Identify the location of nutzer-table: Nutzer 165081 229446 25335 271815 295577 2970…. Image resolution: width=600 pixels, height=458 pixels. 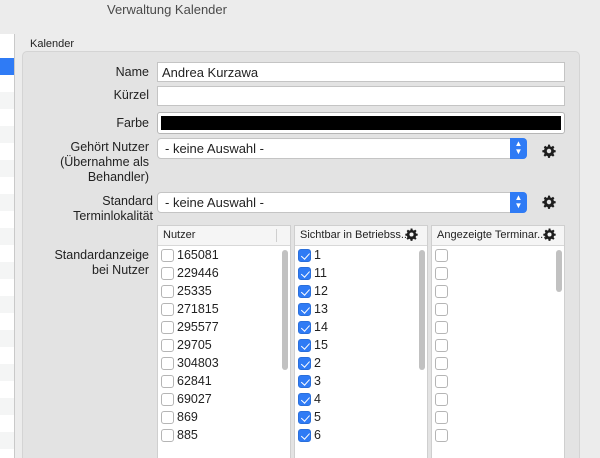
(224, 341).